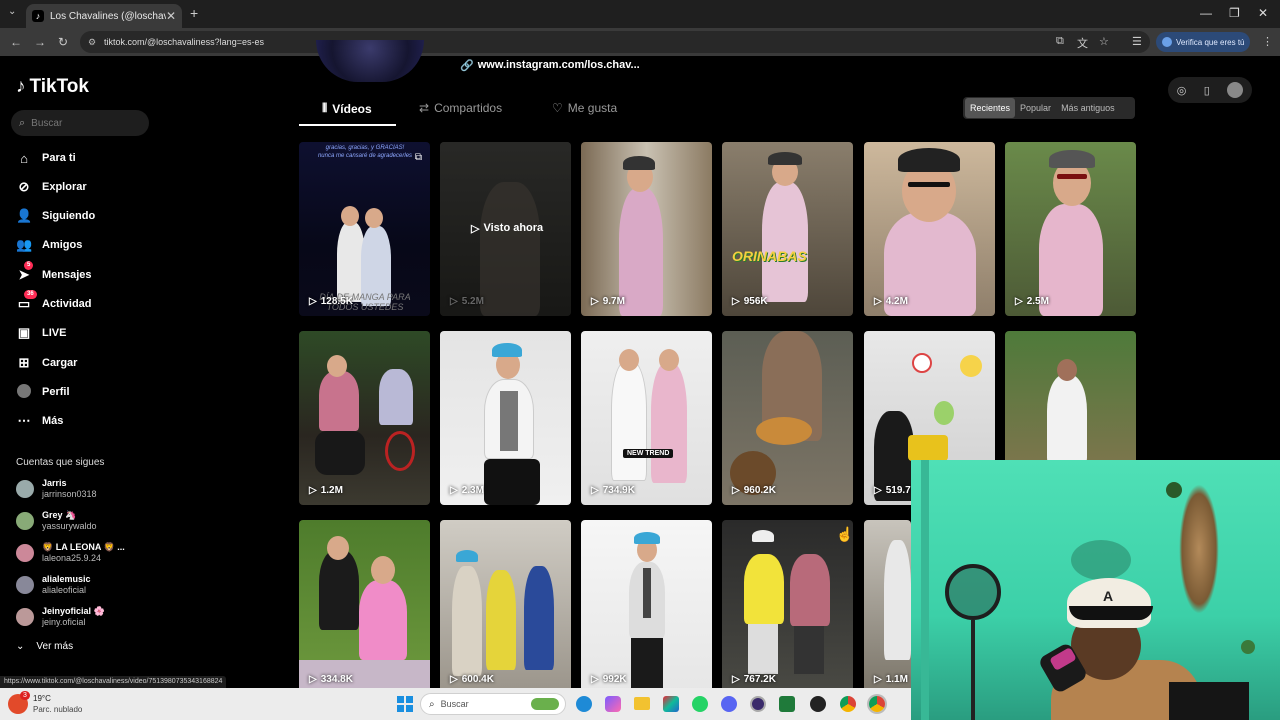 The image size is (1280, 720). Describe the element at coordinates (40, 421) in the screenshot. I see `nav-mas: ⋯ Más` at that location.